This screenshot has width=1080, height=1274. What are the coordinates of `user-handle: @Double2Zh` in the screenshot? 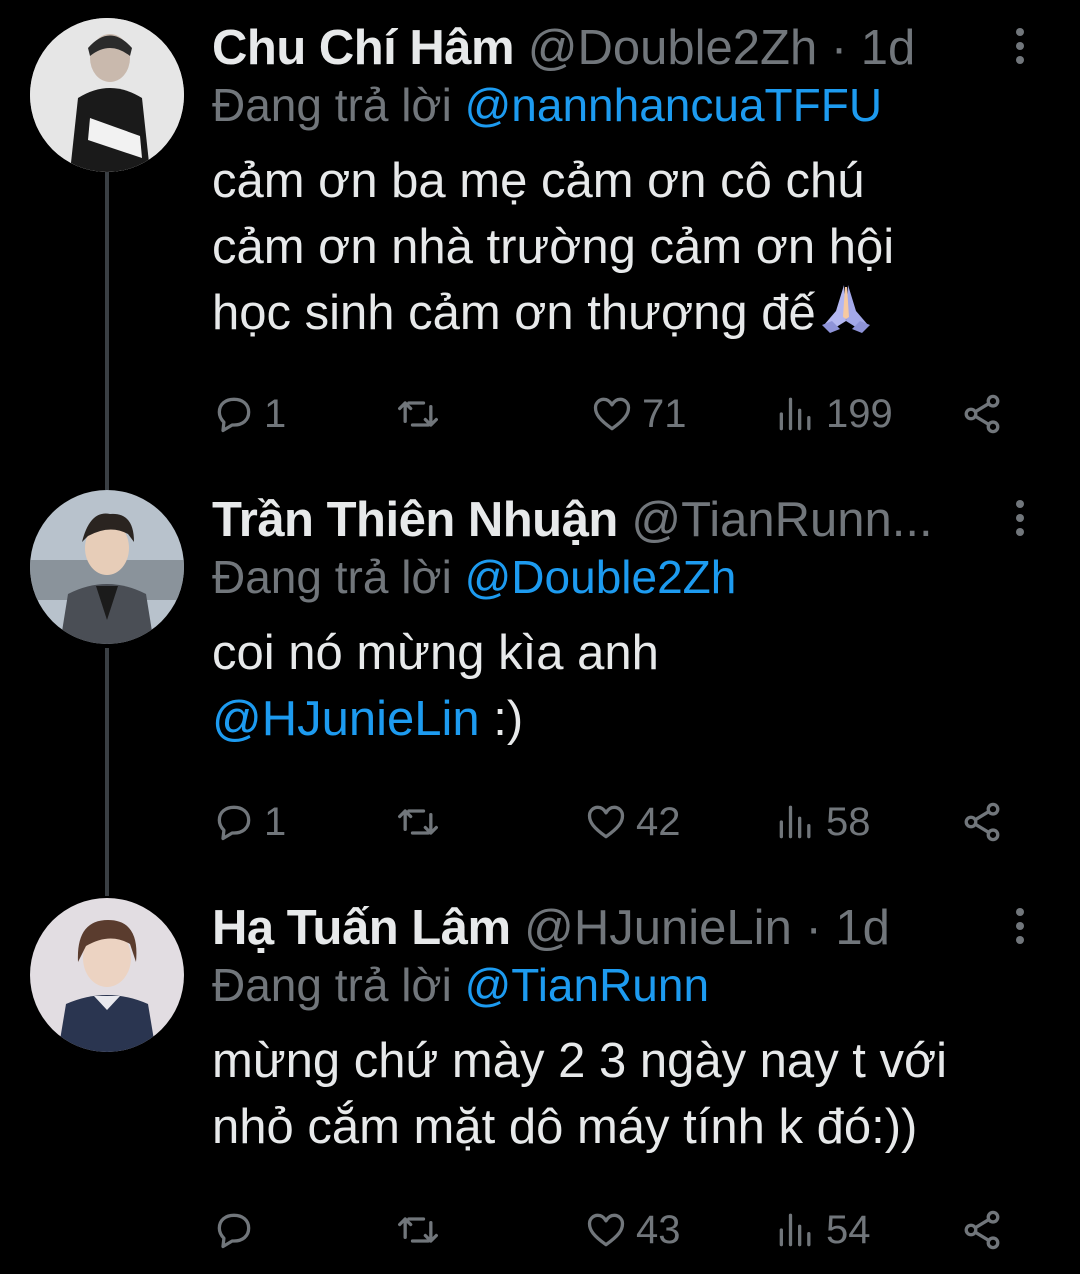 It's located at (672, 48).